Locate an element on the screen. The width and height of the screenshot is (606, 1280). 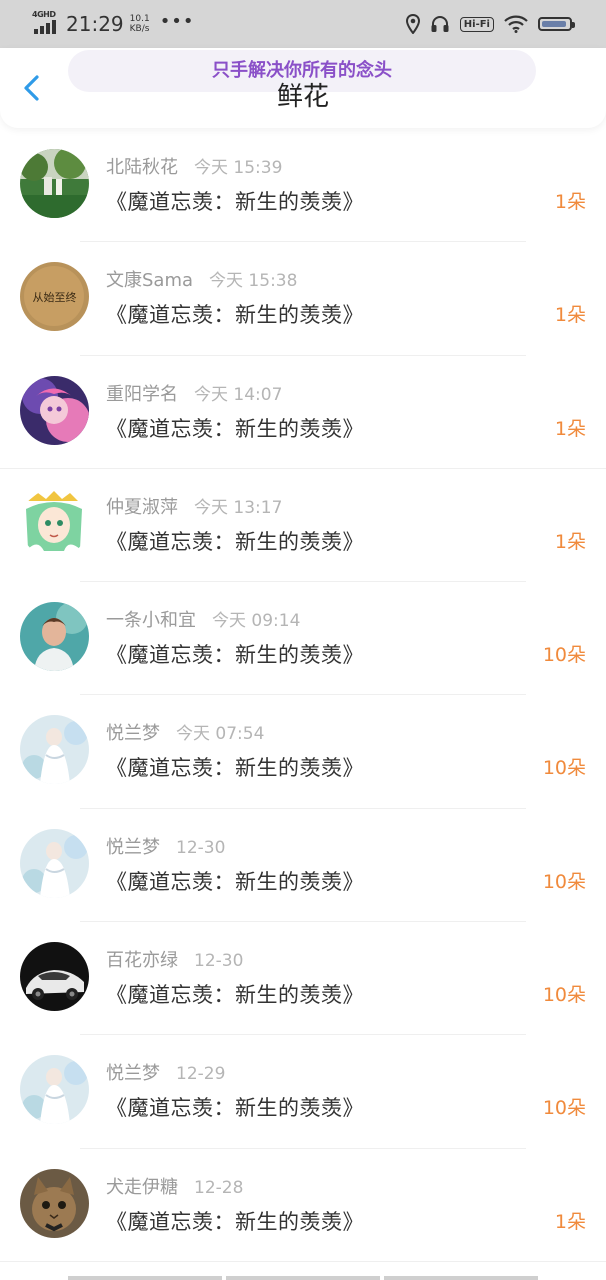
svg-text: 从始至终 is located at coordinates (55, 297).